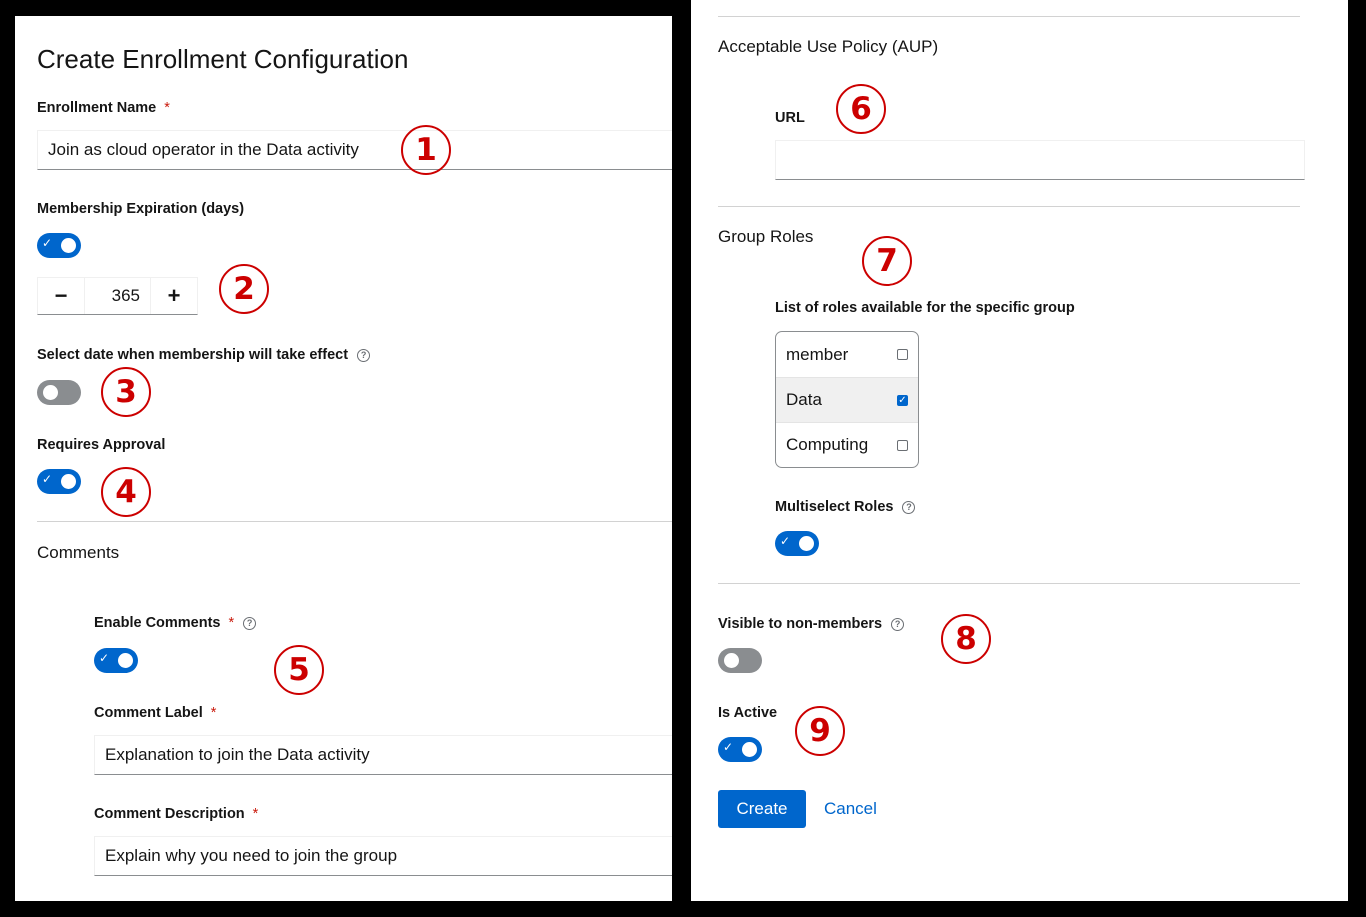 This screenshot has width=1366, height=917. I want to click on url-label: URL, so click(790, 118).